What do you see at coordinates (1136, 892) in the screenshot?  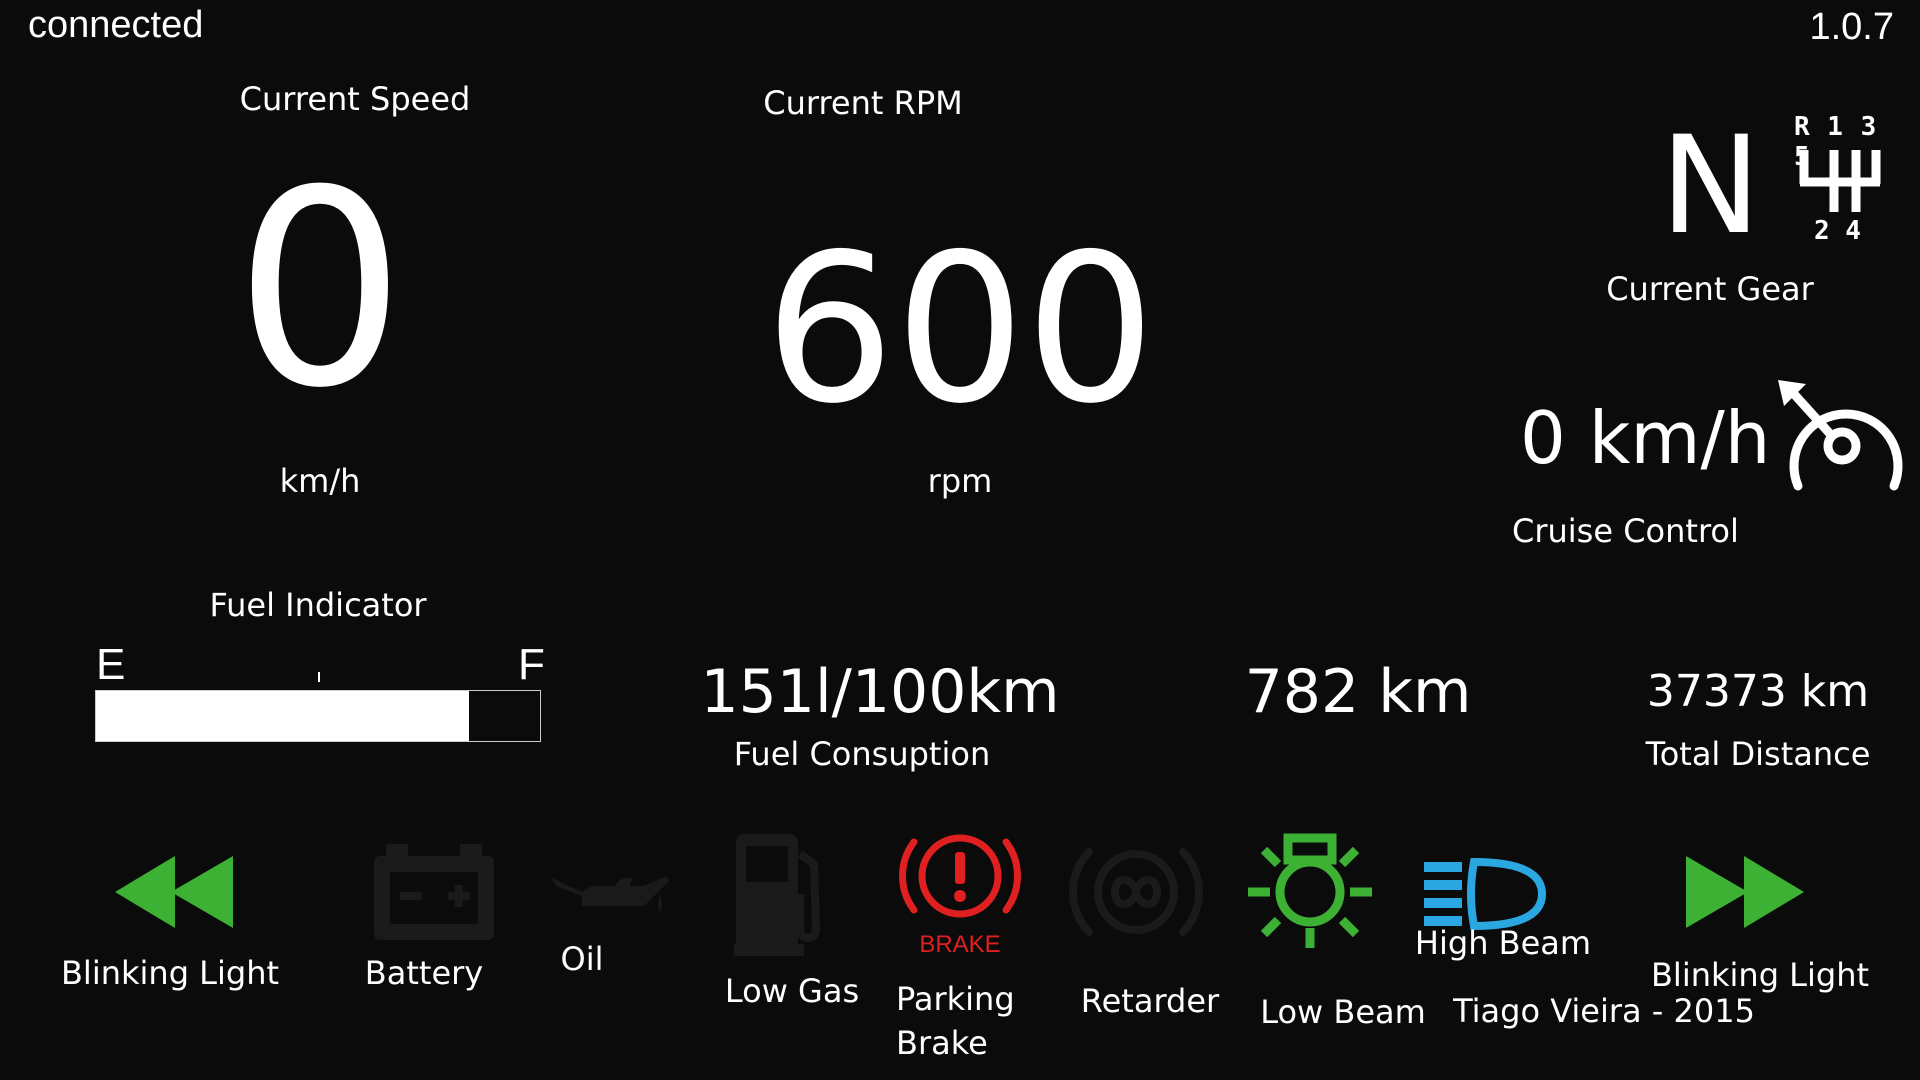 I see `retarder-icon` at bounding box center [1136, 892].